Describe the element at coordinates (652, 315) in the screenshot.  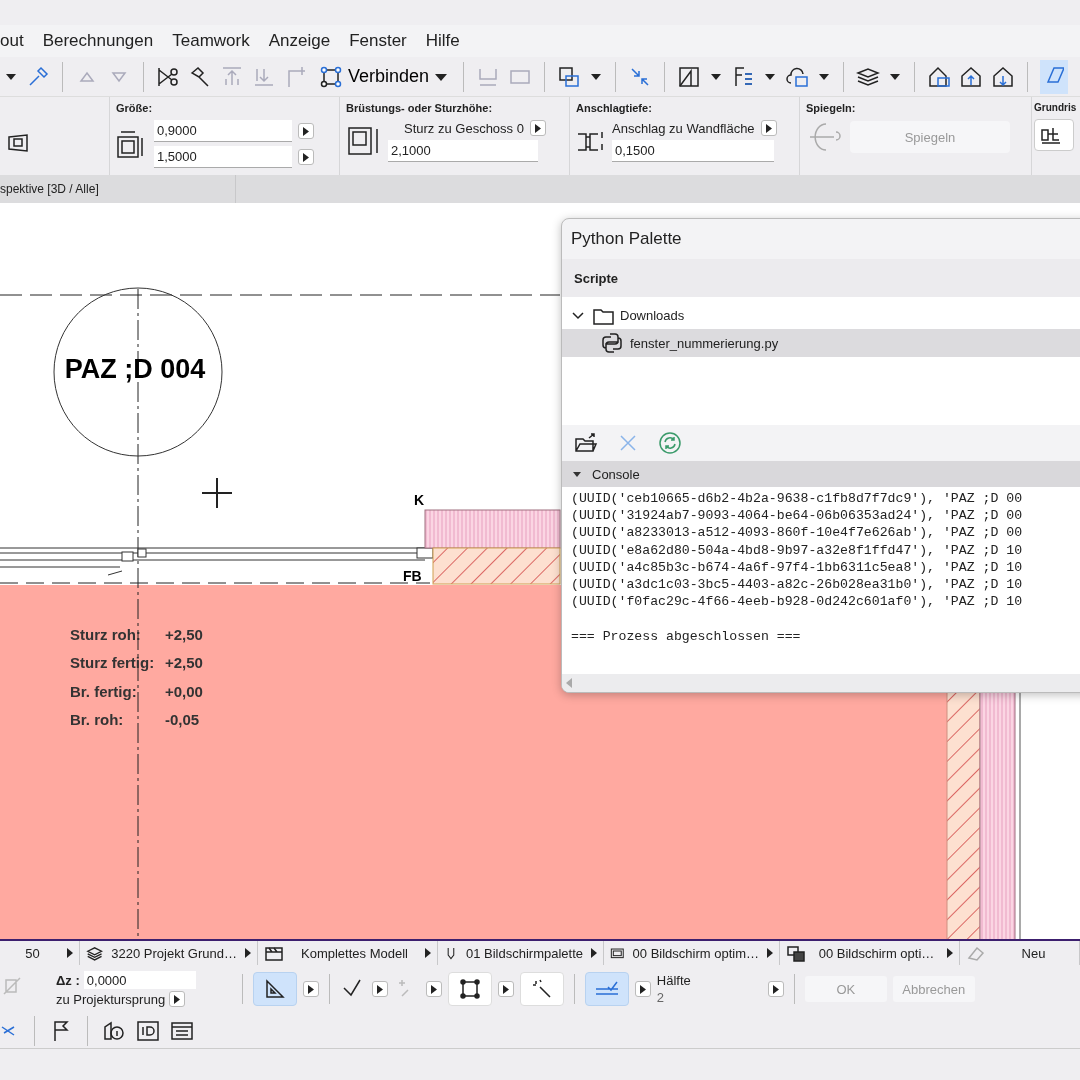
I see `folder-name: Downloads` at that location.